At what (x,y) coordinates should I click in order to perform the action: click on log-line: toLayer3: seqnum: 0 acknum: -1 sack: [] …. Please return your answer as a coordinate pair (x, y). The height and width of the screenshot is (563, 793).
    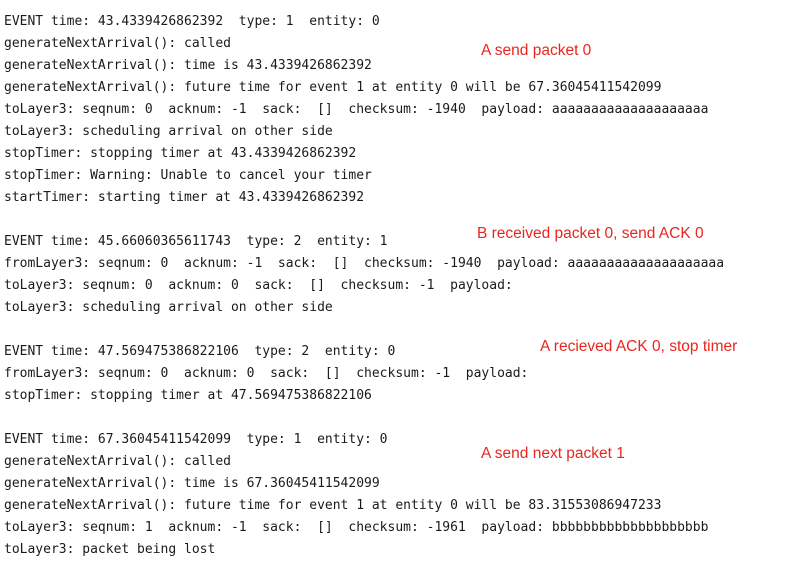
    Looking at the image, I should click on (356, 109).